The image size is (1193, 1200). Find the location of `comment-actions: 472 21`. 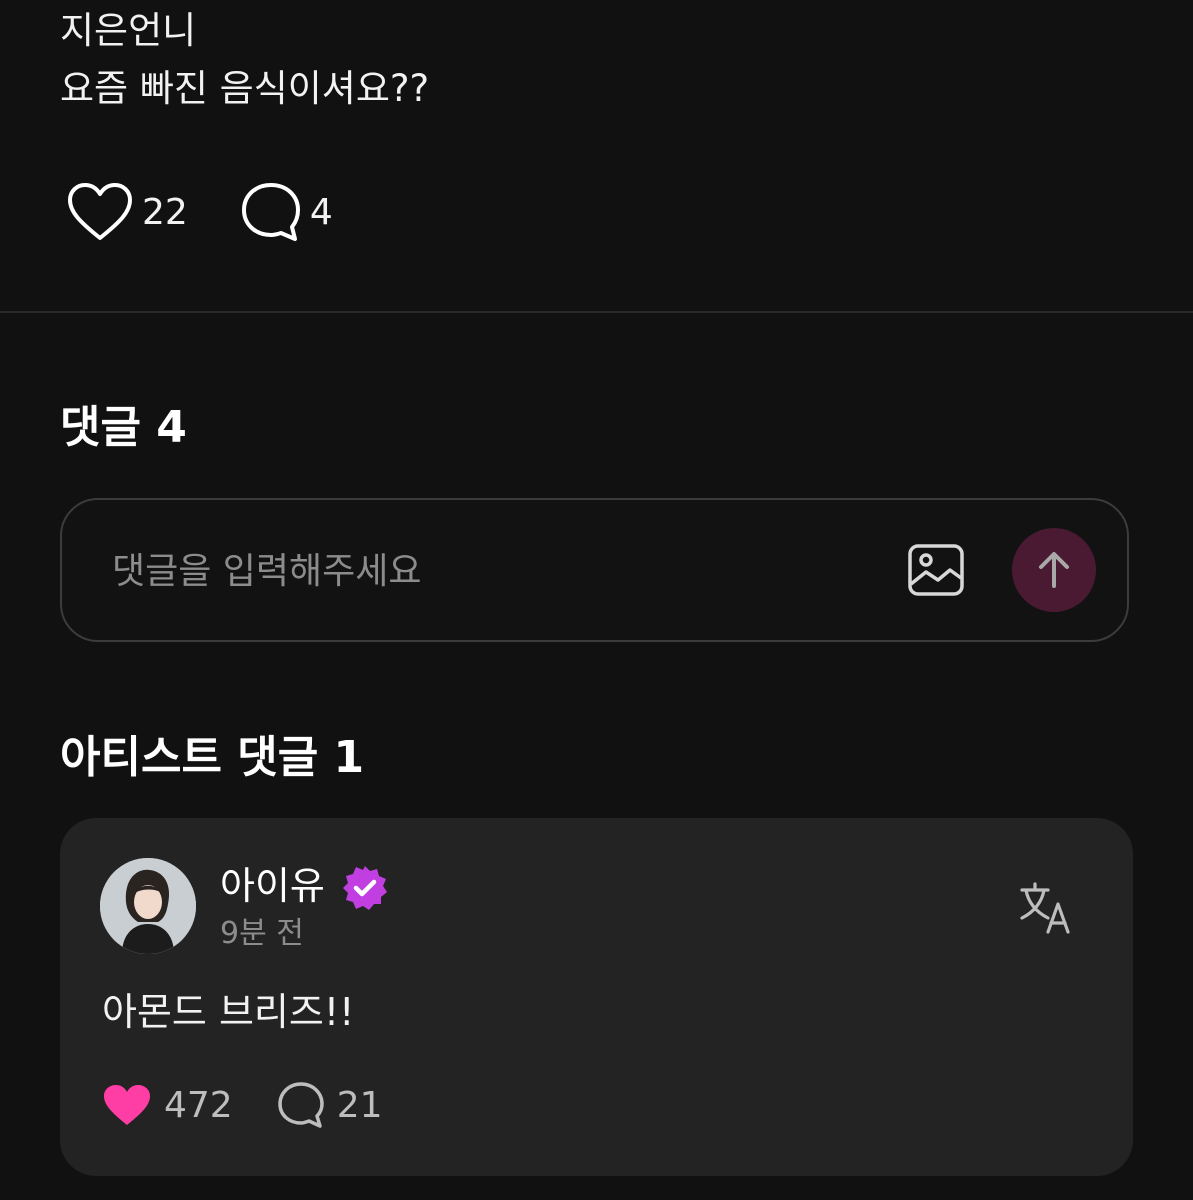

comment-actions: 472 21 is located at coordinates (264, 1105).